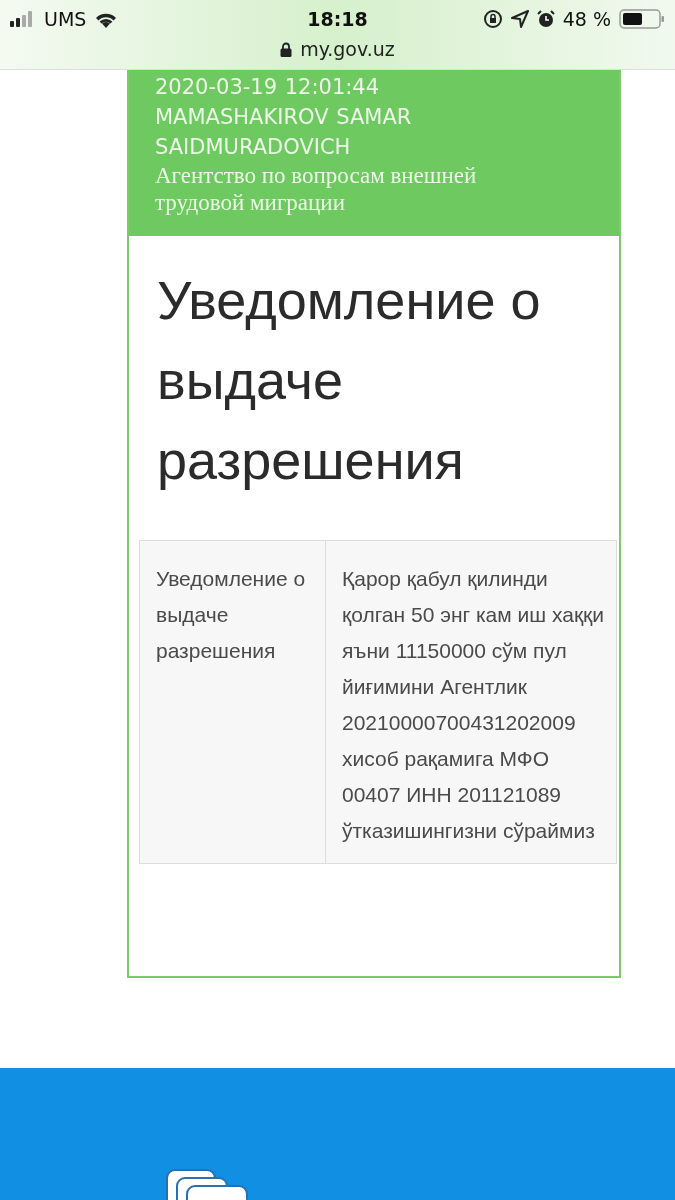 This screenshot has width=675, height=1200. What do you see at coordinates (642, 19) in the screenshot?
I see `battery-icon` at bounding box center [642, 19].